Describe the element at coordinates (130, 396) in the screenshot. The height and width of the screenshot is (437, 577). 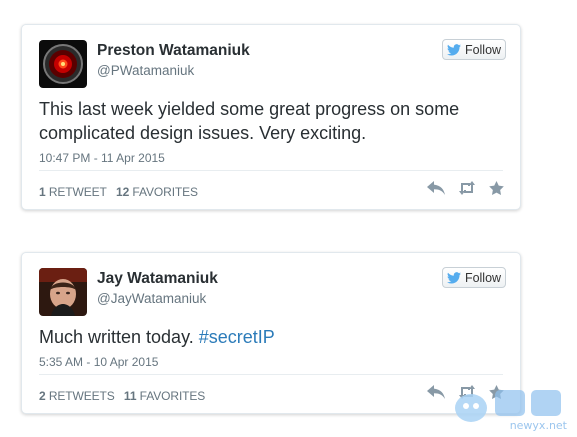
I see `favorite-count: 11` at that location.